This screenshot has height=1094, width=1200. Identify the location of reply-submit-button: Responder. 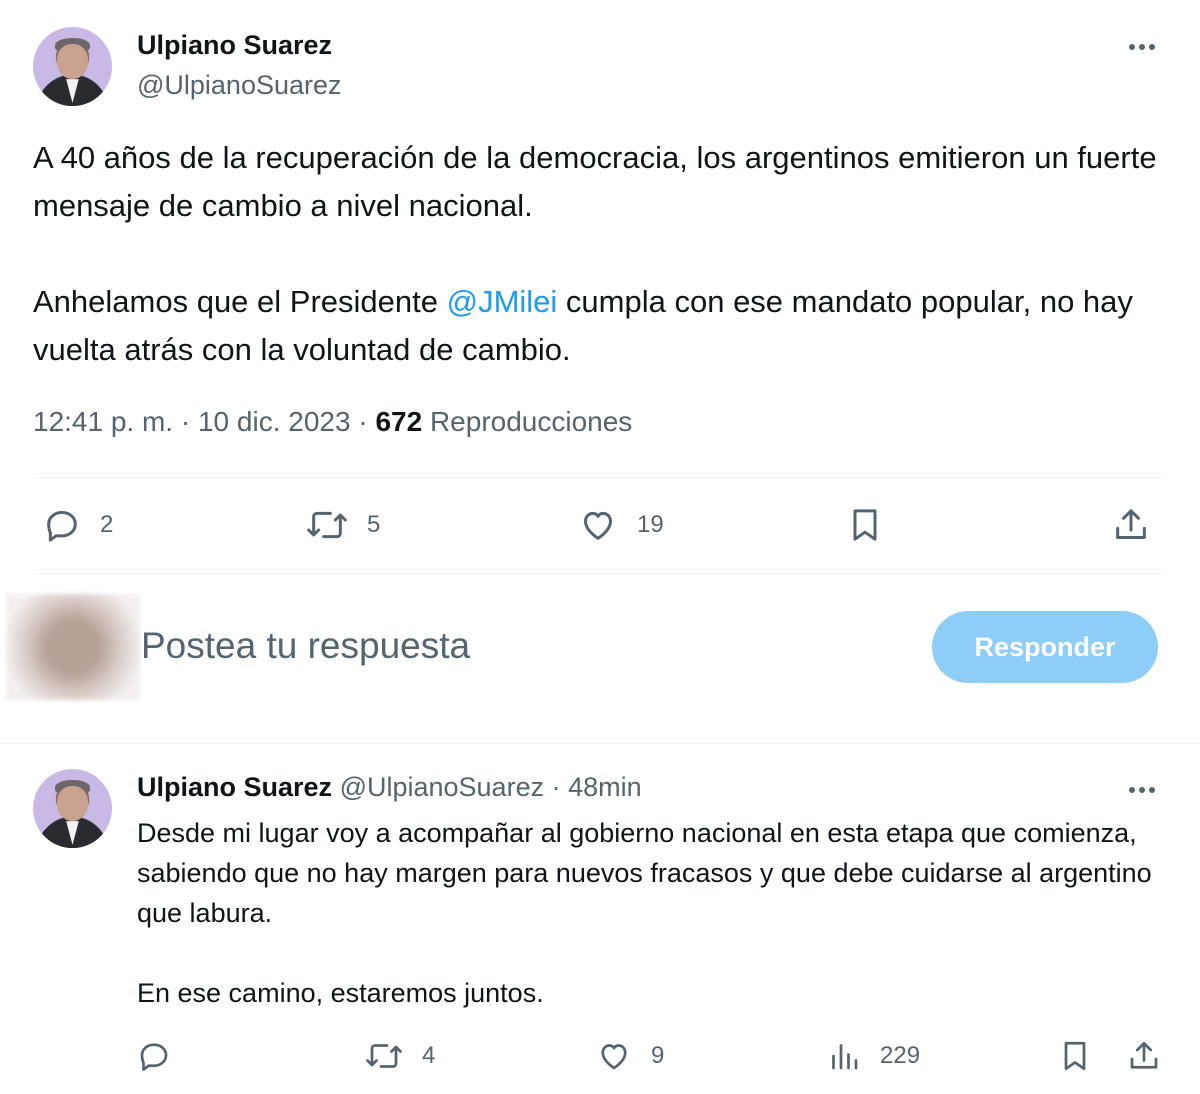
(1045, 647).